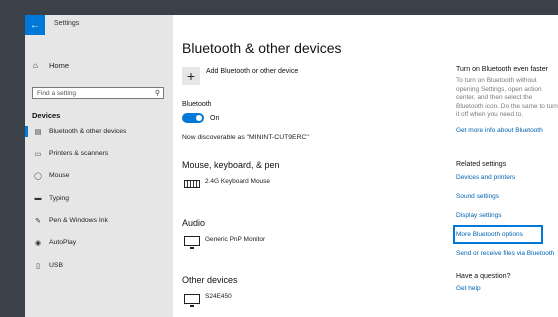 This screenshot has width=558, height=317. Describe the element at coordinates (99, 242) in the screenshot. I see `sidebar-item-autoplay: ◉ AutoPlay` at that location.